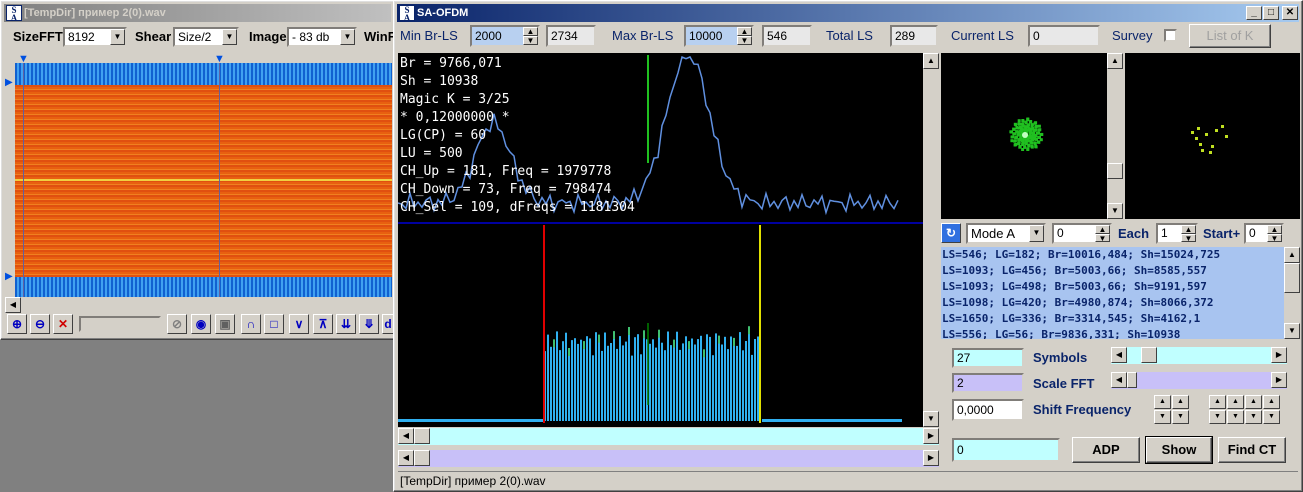  What do you see at coordinates (1113, 287) in the screenshot?
I see `list-item: LS=1093; LG=498; Br=5003,66; Sh=9191,597` at bounding box center [1113, 287].